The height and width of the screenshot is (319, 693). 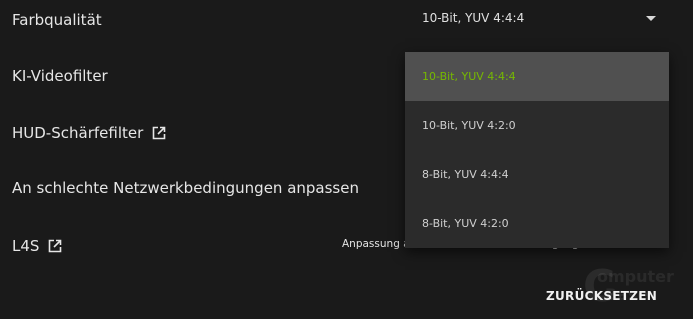 I want to click on l4s-row: L4S, so click(x=37, y=246).